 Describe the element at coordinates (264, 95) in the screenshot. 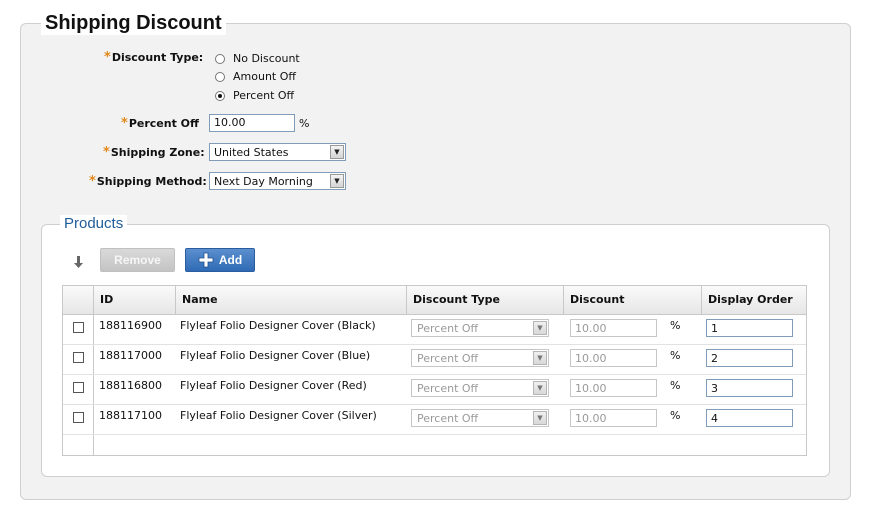

I see `radio-label: Percent Off` at that location.